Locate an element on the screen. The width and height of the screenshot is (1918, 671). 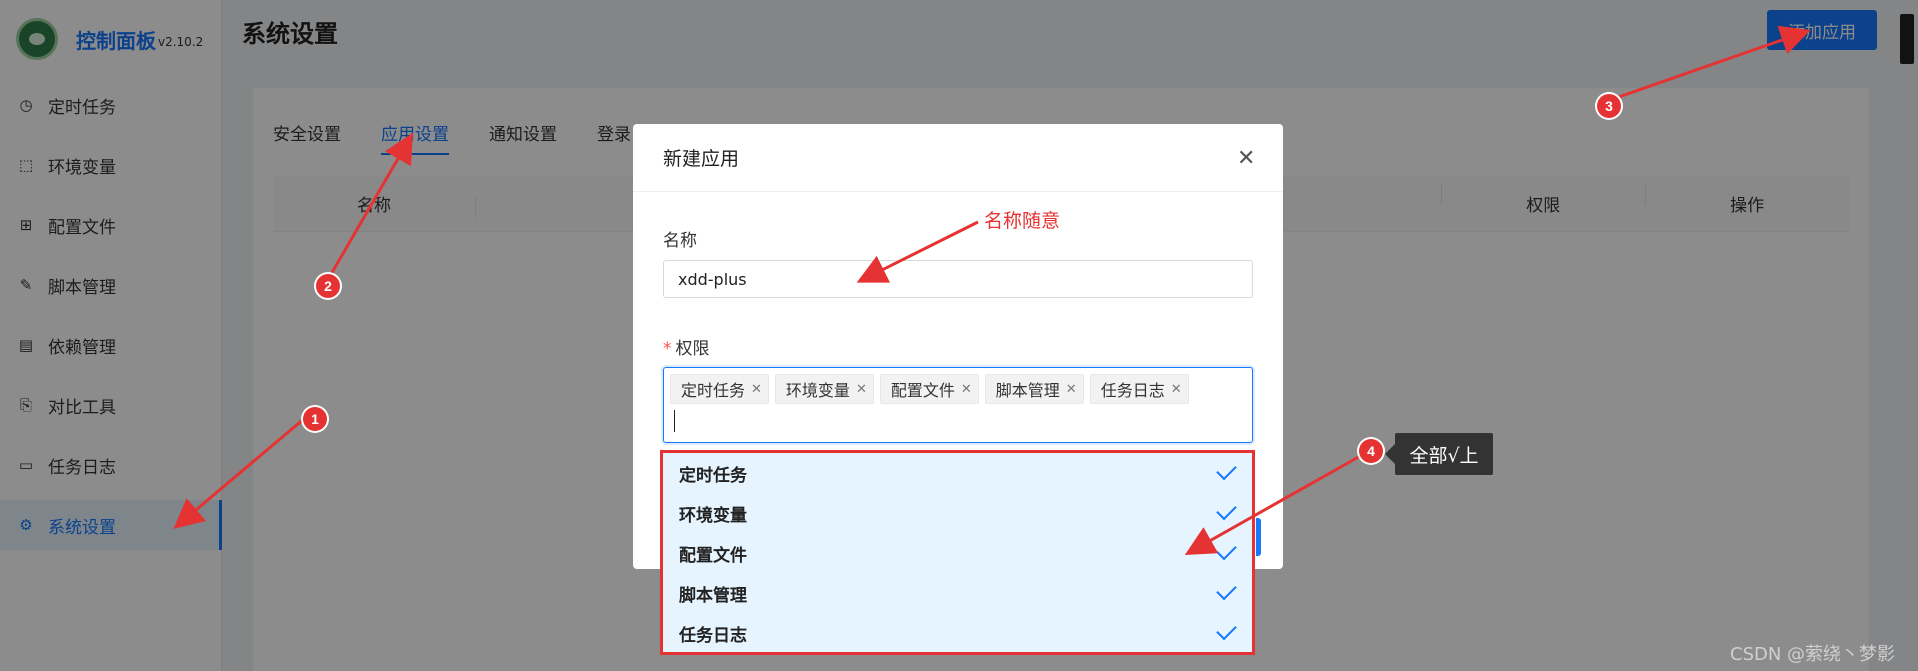
badge-3: 3 is located at coordinates (1609, 106).